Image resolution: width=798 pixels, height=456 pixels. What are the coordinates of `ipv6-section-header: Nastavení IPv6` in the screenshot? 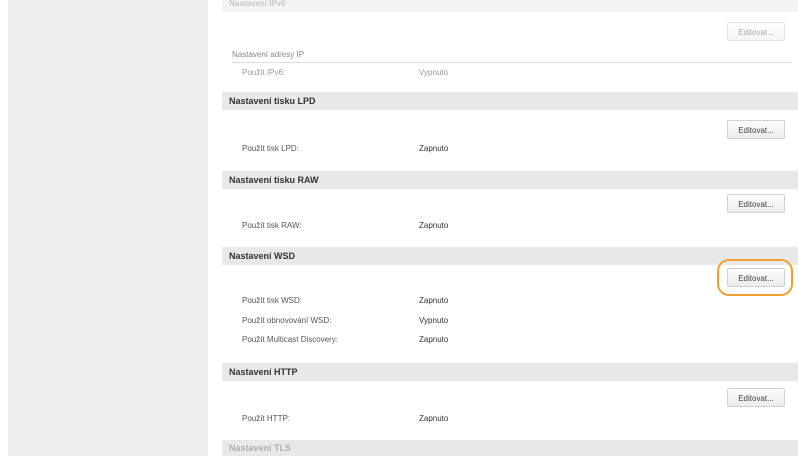 It's located at (510, 6).